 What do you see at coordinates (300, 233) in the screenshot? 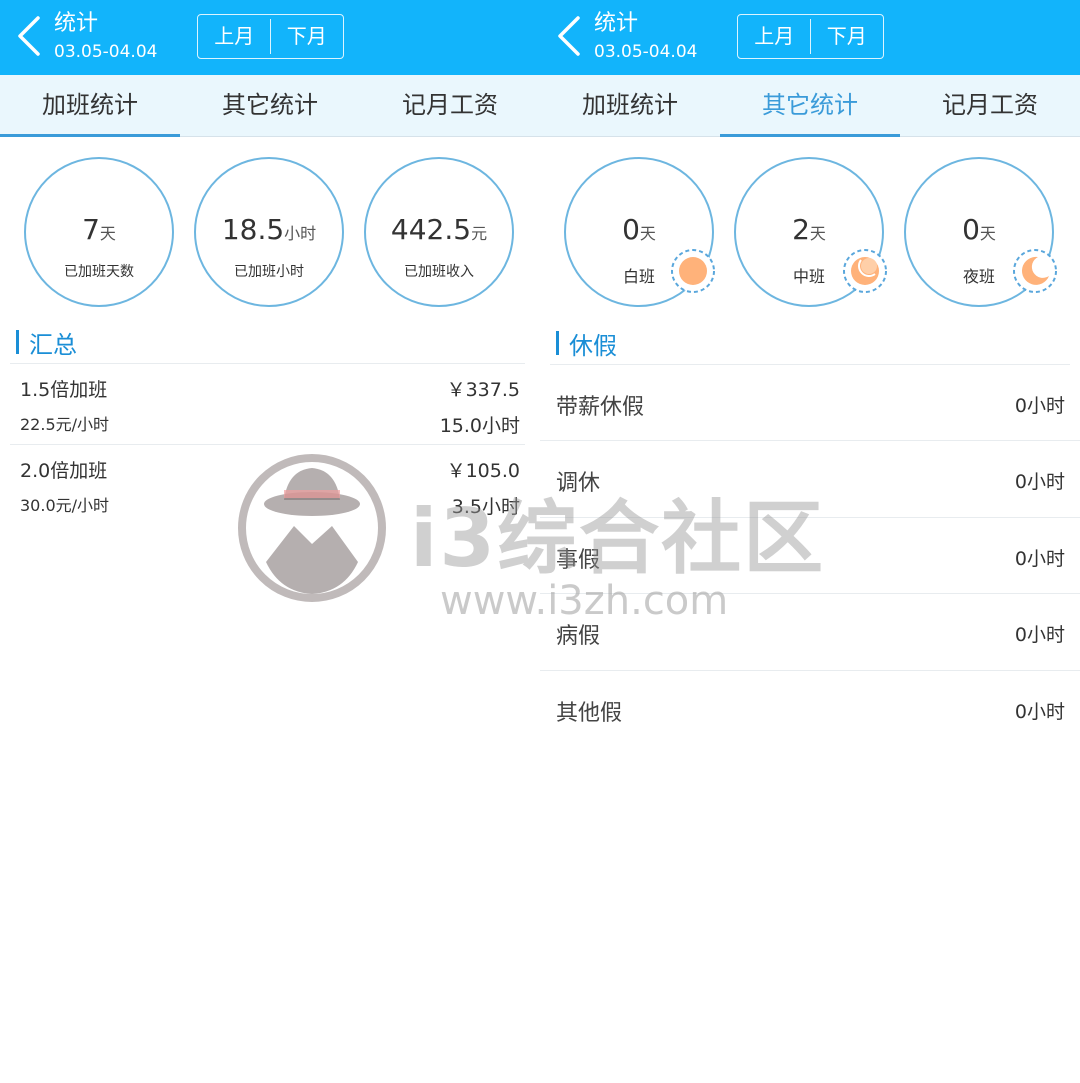
I see `overtime-hours-unit: 小时` at bounding box center [300, 233].